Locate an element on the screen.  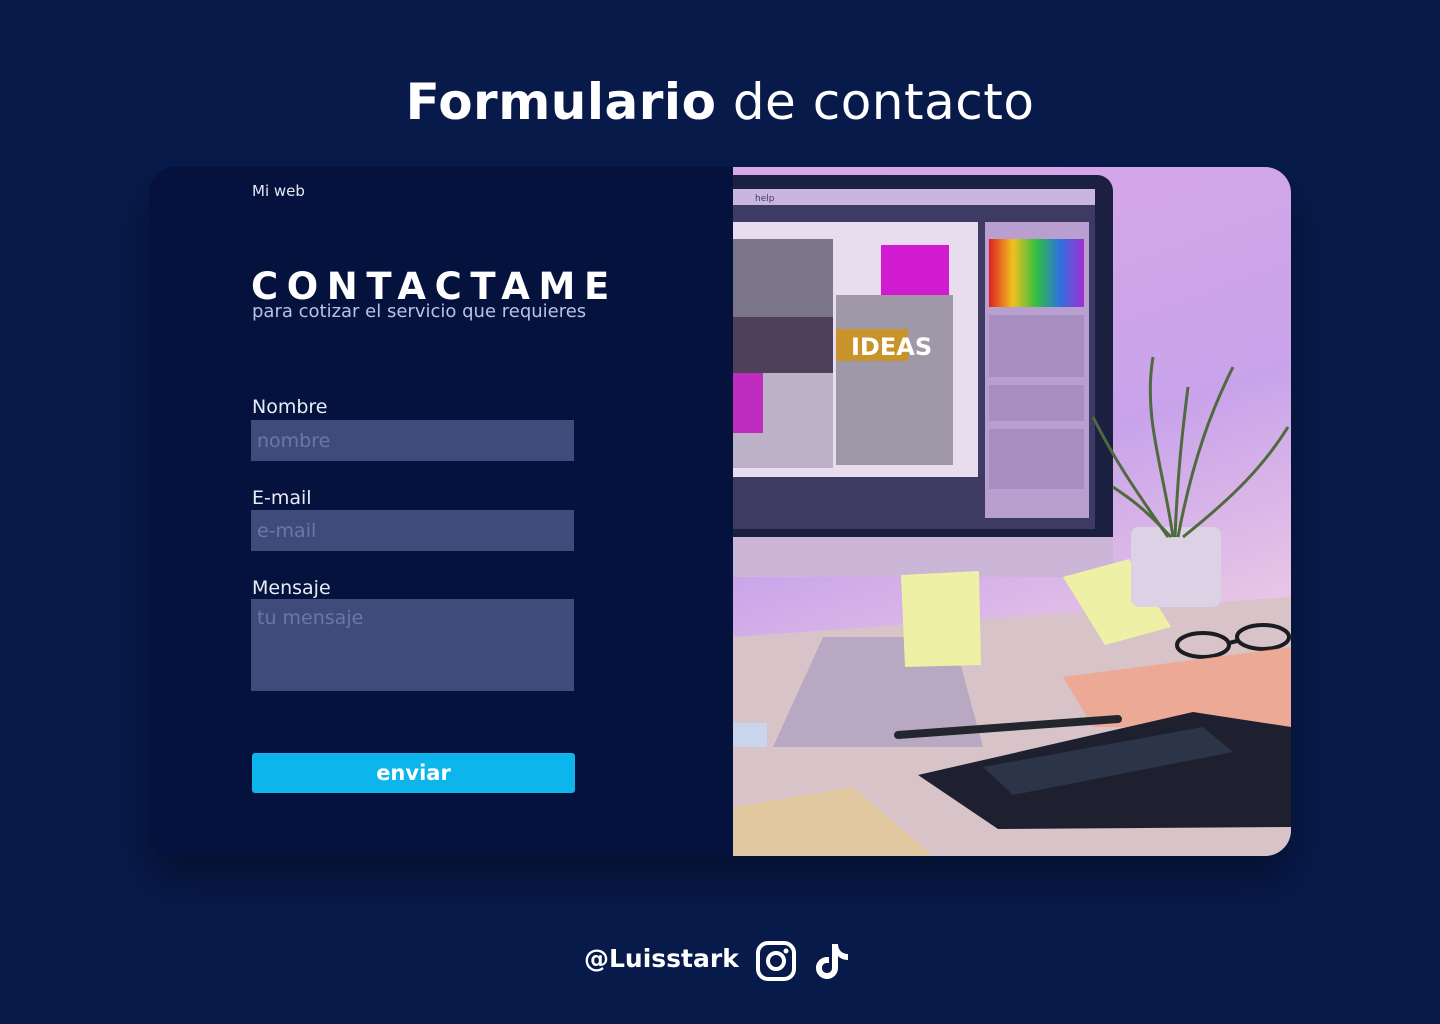
page-title: Formulario de contacto is located at coordinates (720, 102).